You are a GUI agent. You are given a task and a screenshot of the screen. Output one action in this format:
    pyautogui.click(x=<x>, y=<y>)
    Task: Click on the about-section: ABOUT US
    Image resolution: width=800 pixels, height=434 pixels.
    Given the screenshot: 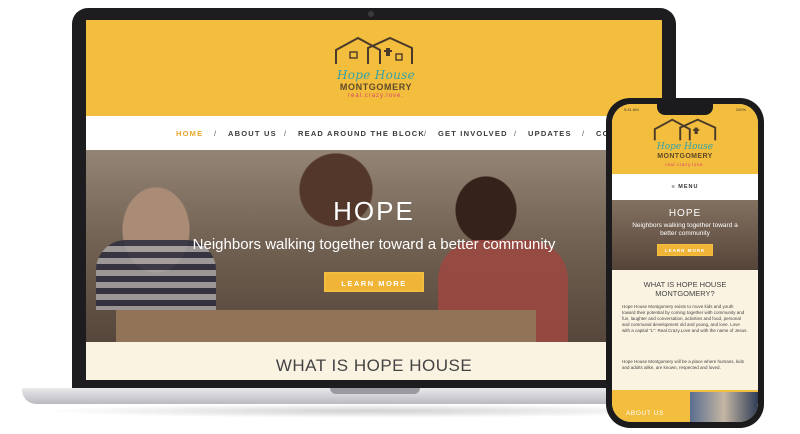 What is the action you would take?
    pyautogui.click(x=685, y=406)
    